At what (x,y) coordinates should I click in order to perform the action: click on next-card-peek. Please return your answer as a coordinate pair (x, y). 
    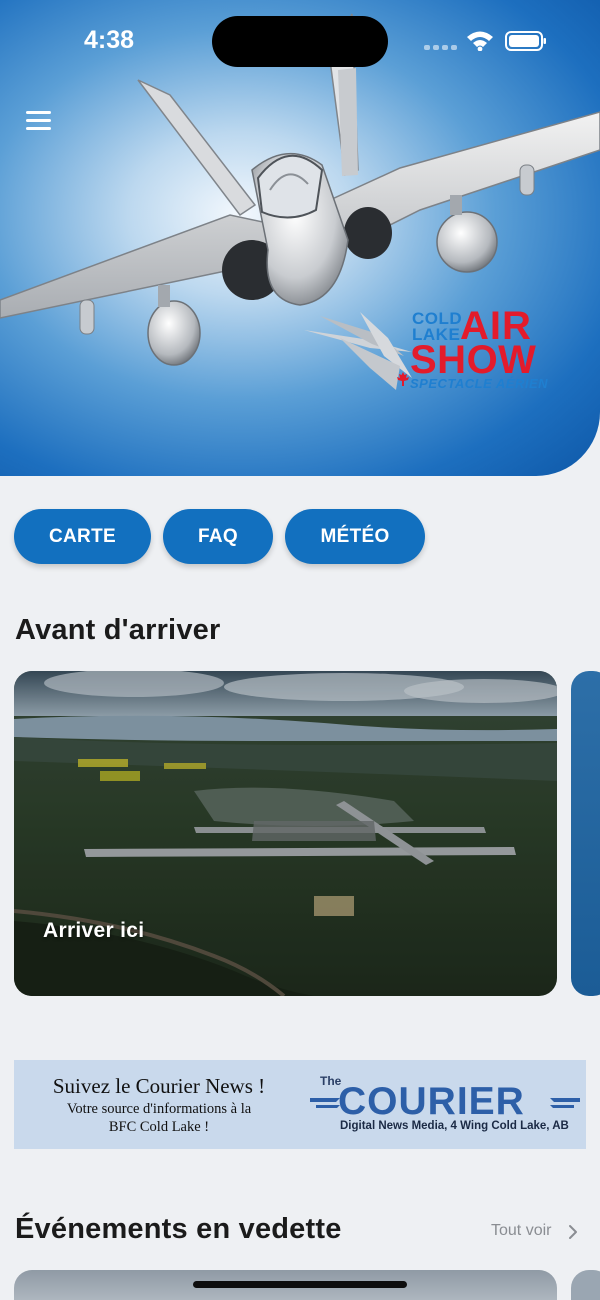
    Looking at the image, I should click on (585, 833).